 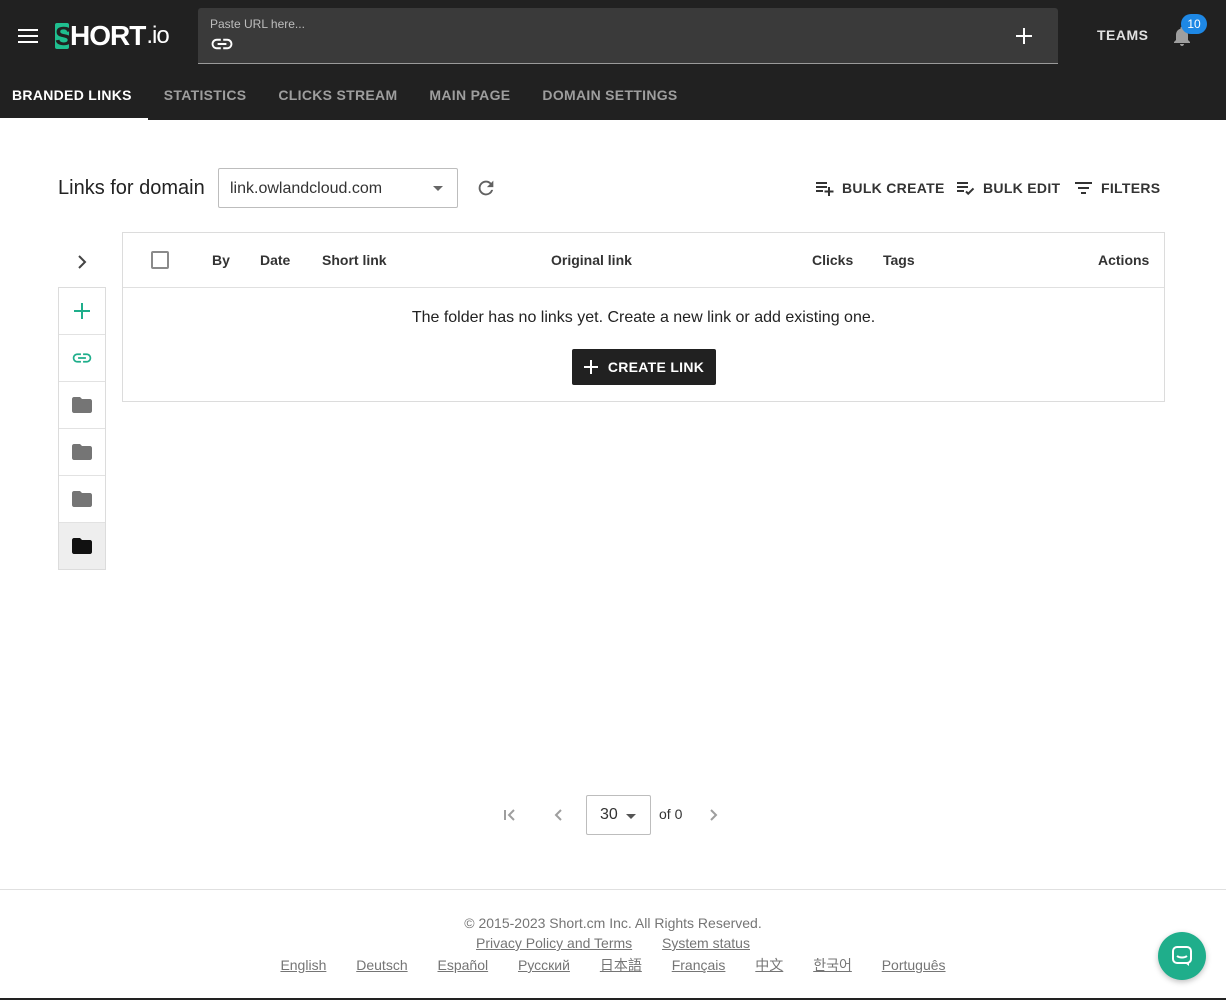 I want to click on hamburger-icon, so click(x=28, y=36).